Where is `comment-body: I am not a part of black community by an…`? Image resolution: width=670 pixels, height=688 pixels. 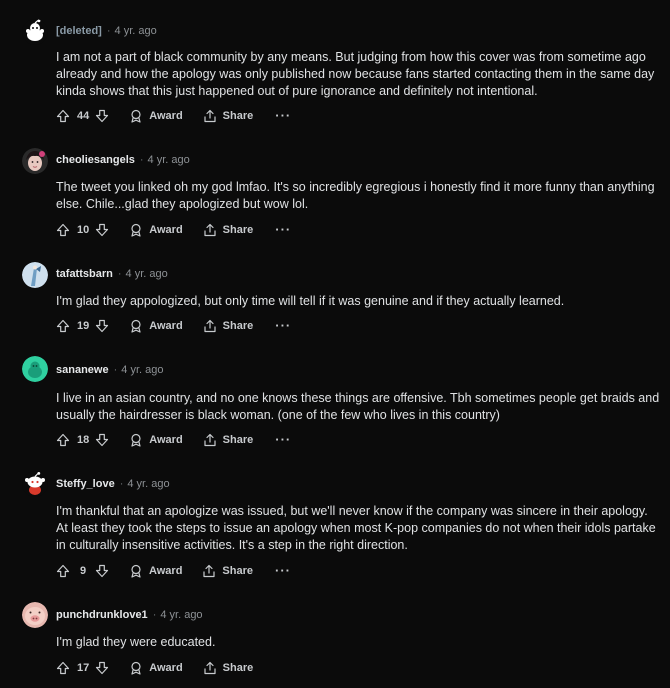 comment-body: I am not a part of black community by an… is located at coordinates (355, 74).